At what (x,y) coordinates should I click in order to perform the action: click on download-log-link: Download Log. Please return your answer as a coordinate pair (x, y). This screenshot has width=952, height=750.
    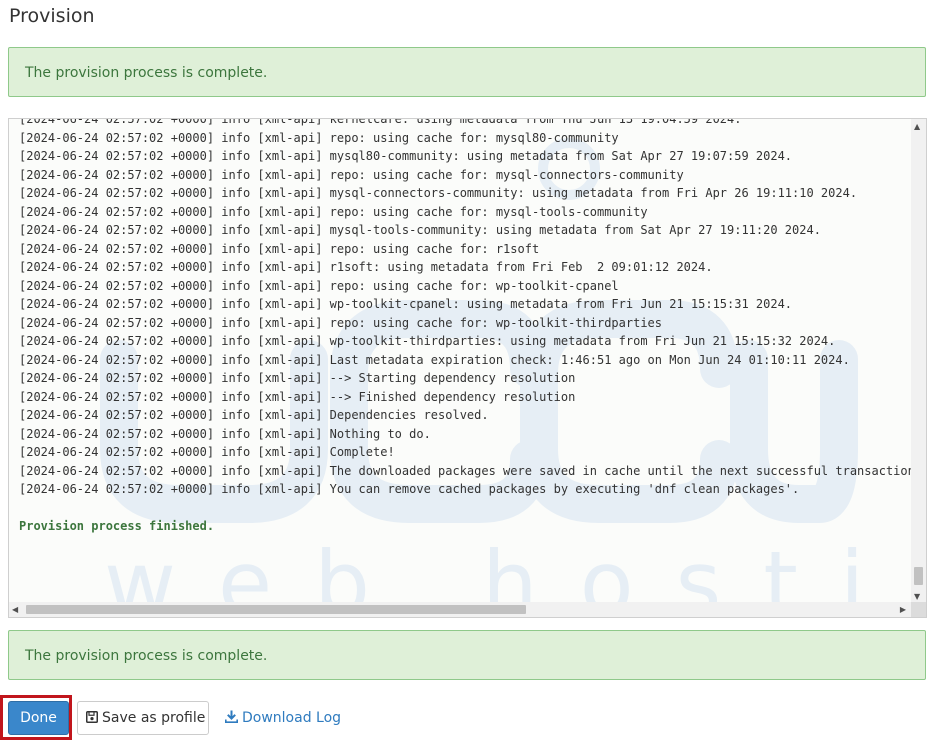
    Looking at the image, I should click on (283, 718).